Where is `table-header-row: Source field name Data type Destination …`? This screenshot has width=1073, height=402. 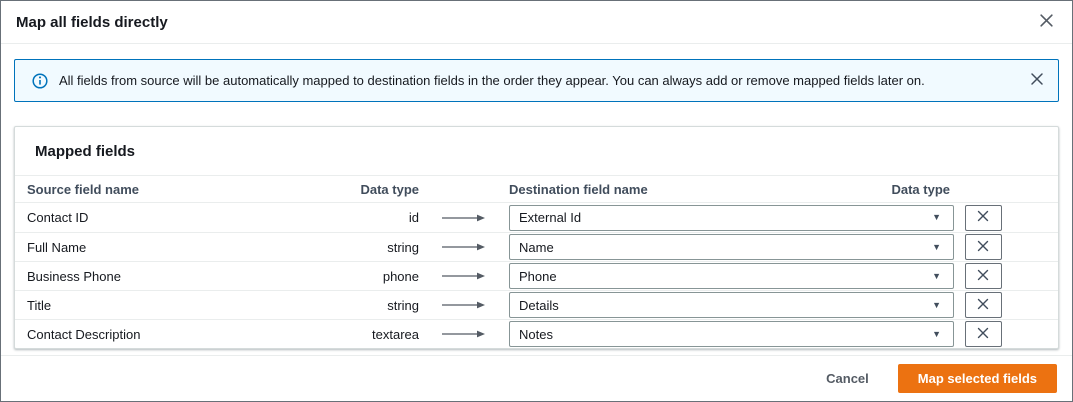 table-header-row: Source field name Data type Destination … is located at coordinates (536, 189).